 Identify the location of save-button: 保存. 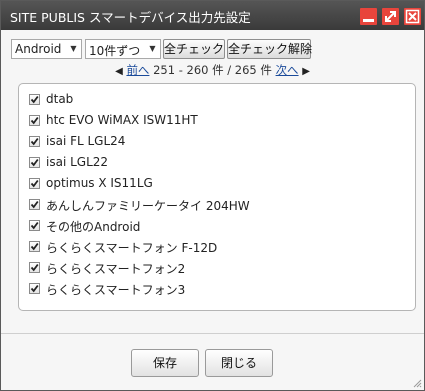
(165, 363).